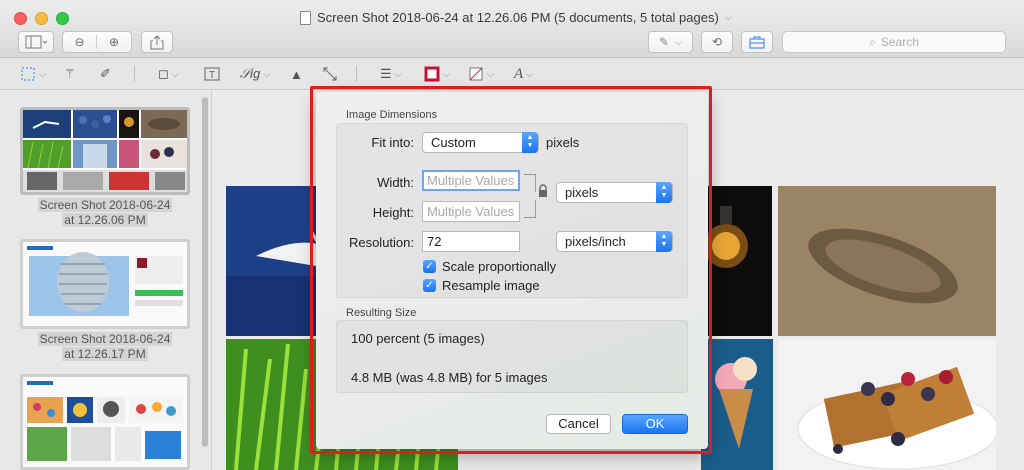 The image size is (1024, 470). Describe the element at coordinates (157, 42) in the screenshot. I see `share-button` at that location.